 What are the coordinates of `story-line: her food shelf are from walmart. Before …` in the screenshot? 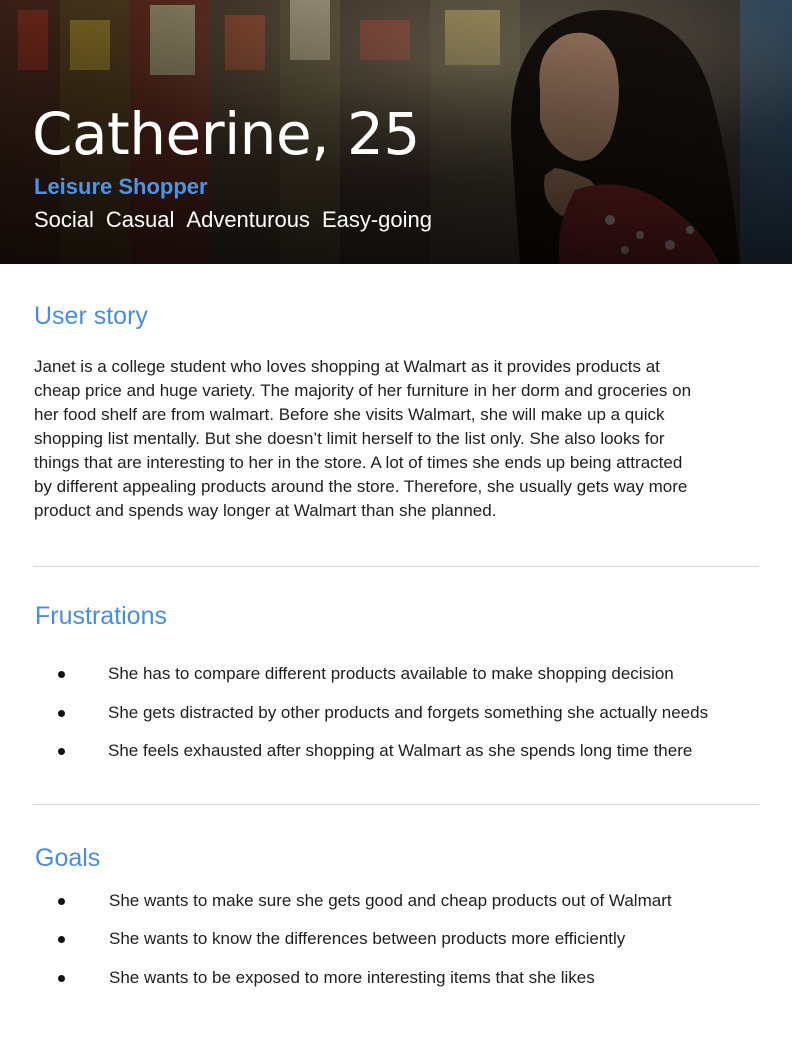 It's located at (349, 414).